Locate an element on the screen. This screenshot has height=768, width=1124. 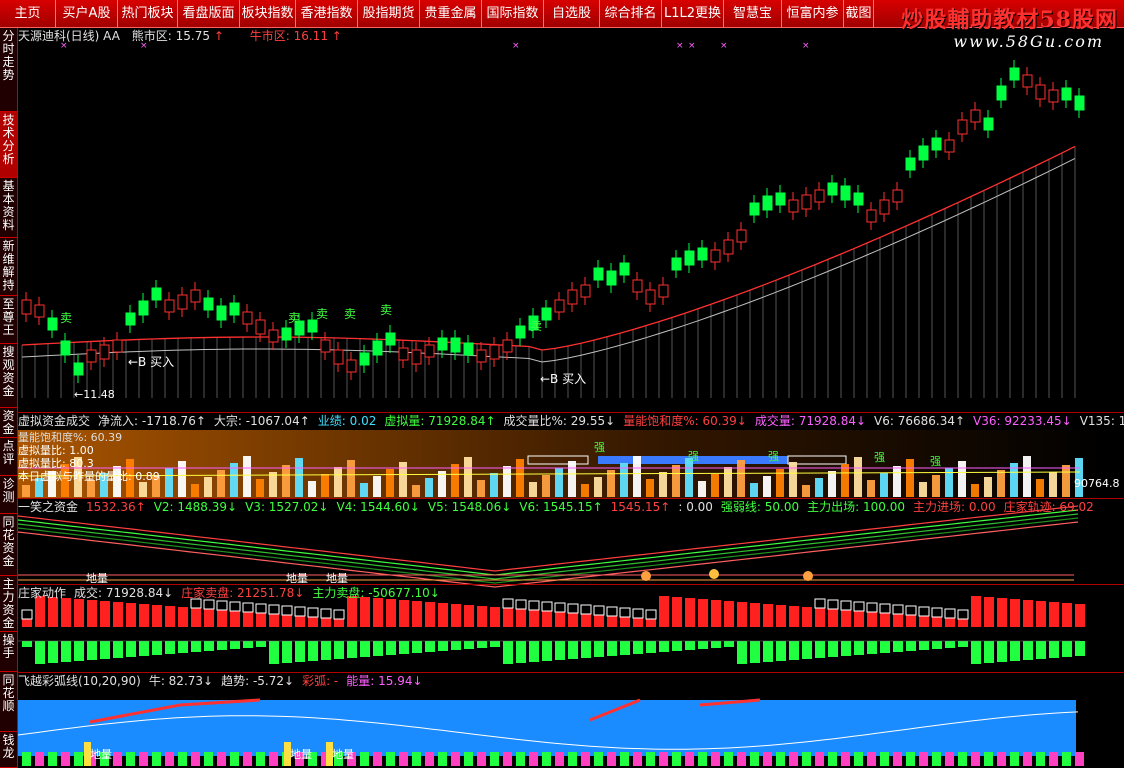
p2-readout-4: V4: 1544.60↓ is located at coordinates (378, 507).